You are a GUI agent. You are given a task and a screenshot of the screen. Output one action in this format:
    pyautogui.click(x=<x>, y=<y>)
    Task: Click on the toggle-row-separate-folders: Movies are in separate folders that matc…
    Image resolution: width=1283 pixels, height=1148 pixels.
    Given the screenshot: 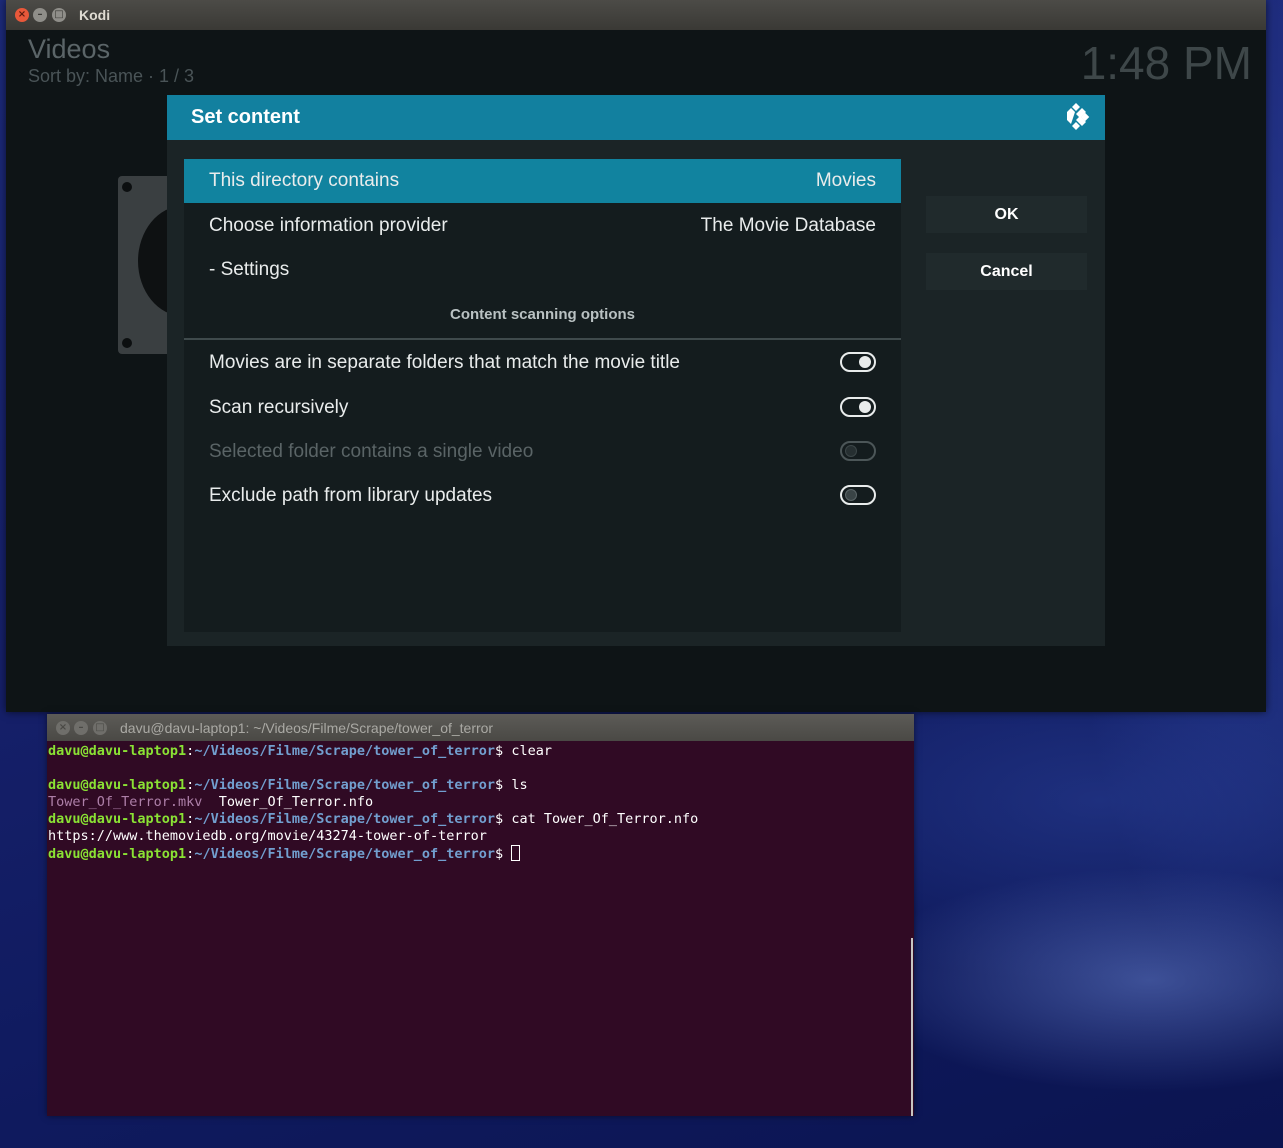 What is the action you would take?
    pyautogui.click(x=542, y=363)
    